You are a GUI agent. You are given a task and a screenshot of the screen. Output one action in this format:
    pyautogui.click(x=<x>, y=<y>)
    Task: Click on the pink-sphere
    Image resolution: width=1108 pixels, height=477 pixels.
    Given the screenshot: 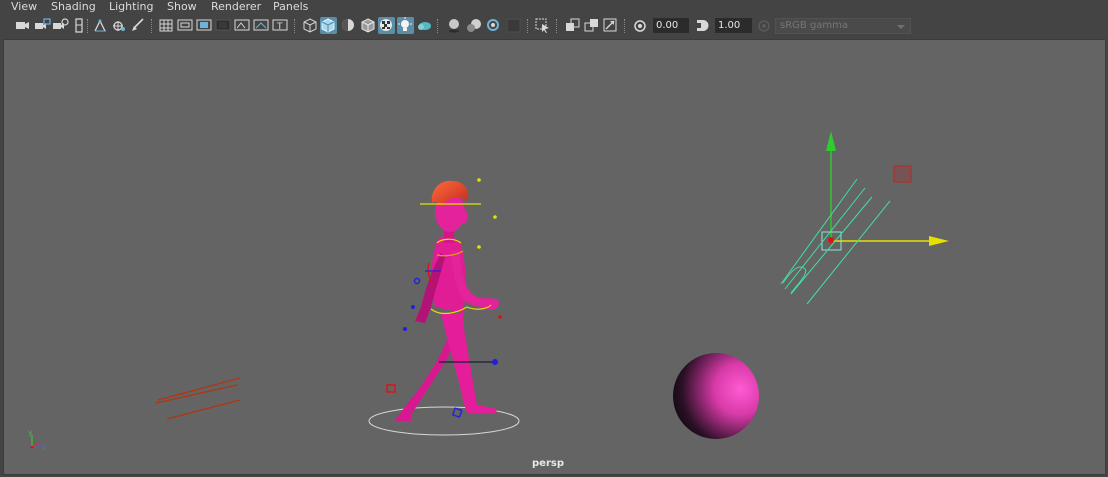 What is the action you would take?
    pyautogui.click(x=716, y=396)
    